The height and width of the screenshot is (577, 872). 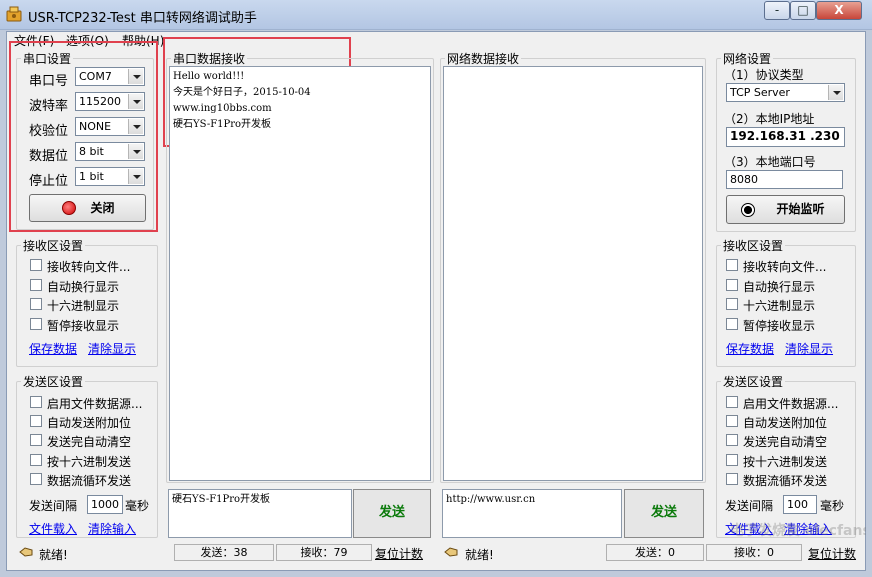 I want to click on right-recv-opt-2-checkbox, so click(x=732, y=285).